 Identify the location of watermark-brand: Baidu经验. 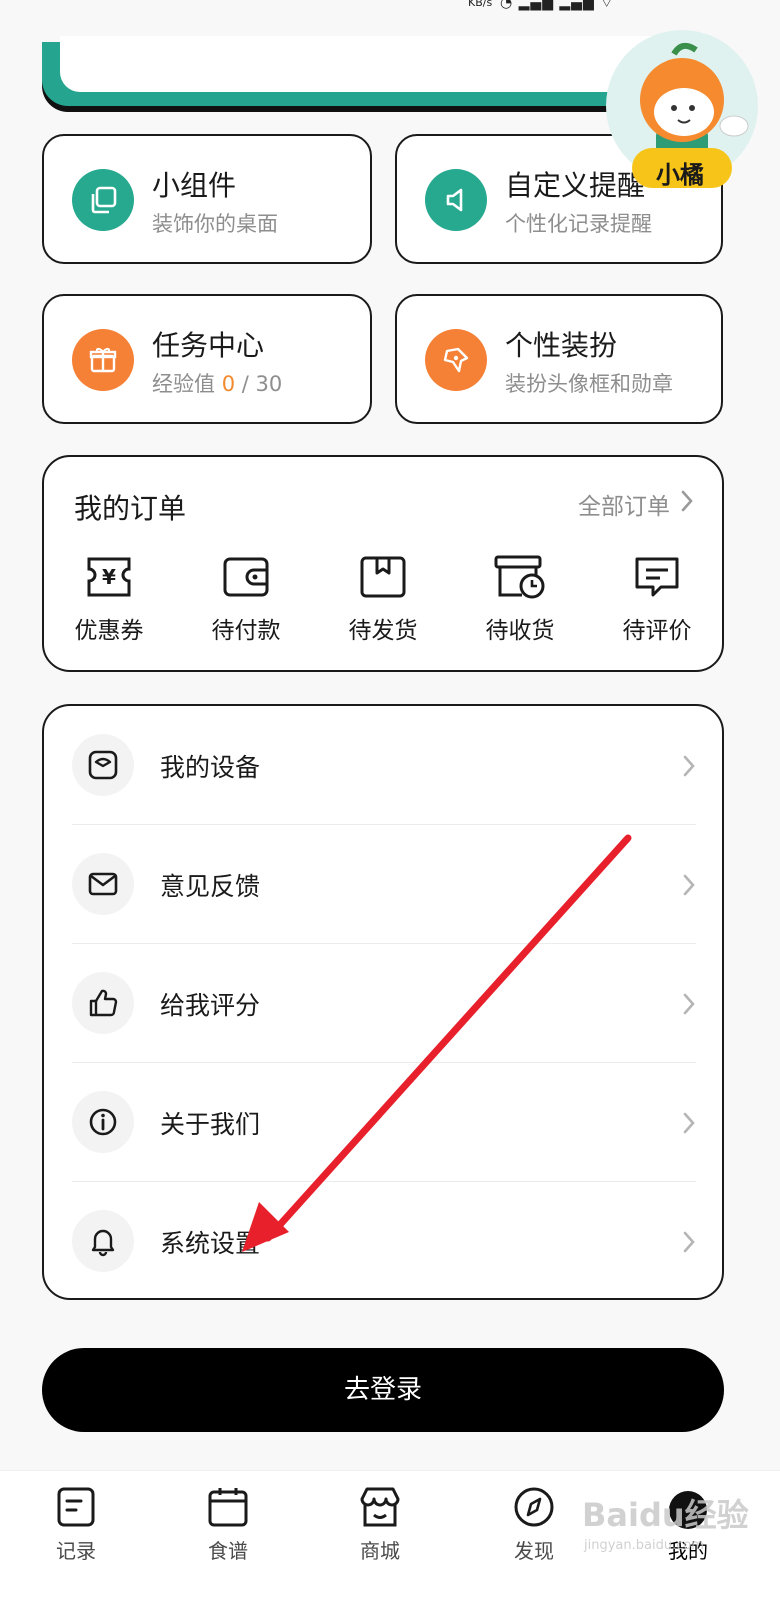
(665, 1515).